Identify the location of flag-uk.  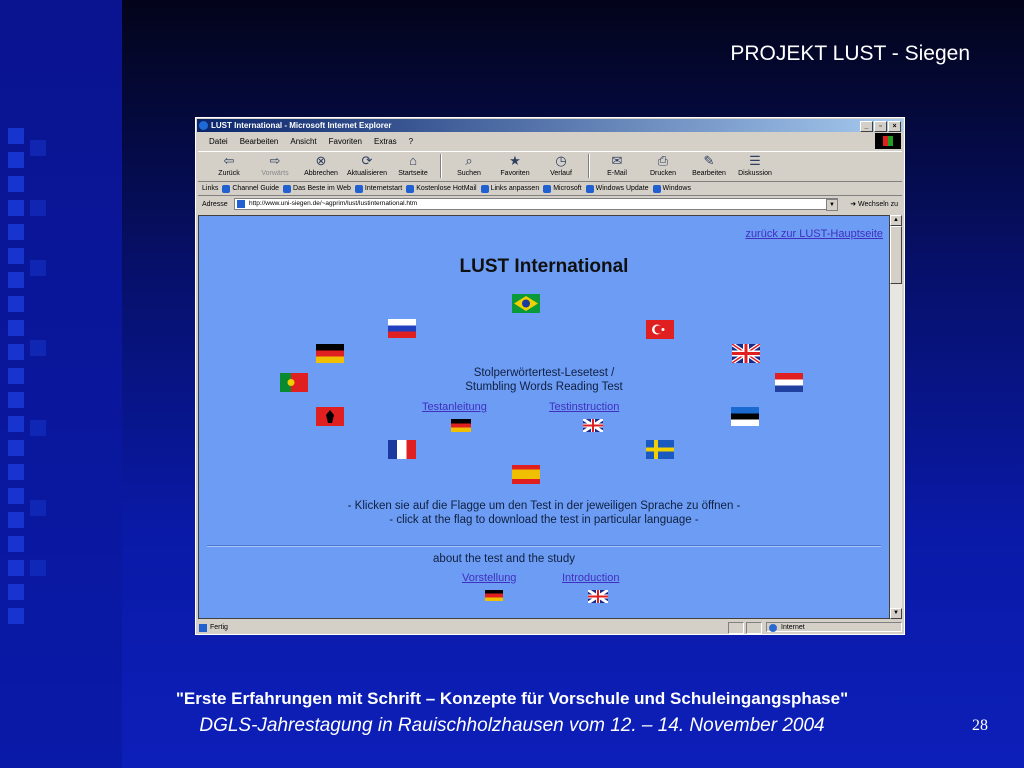
(746, 353).